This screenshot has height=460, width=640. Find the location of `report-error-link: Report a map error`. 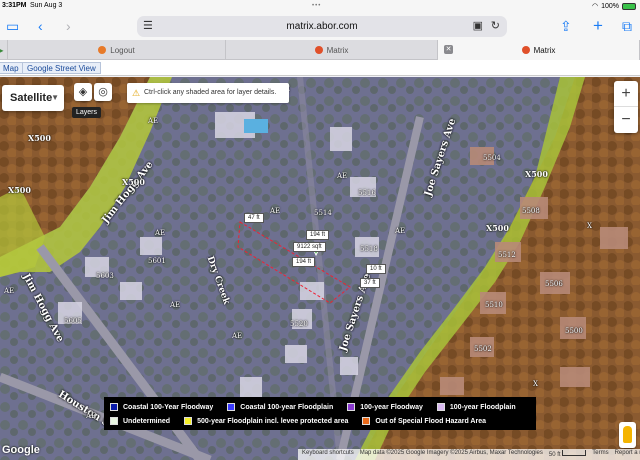

report-error-link: Report a map error is located at coordinates (627, 454).